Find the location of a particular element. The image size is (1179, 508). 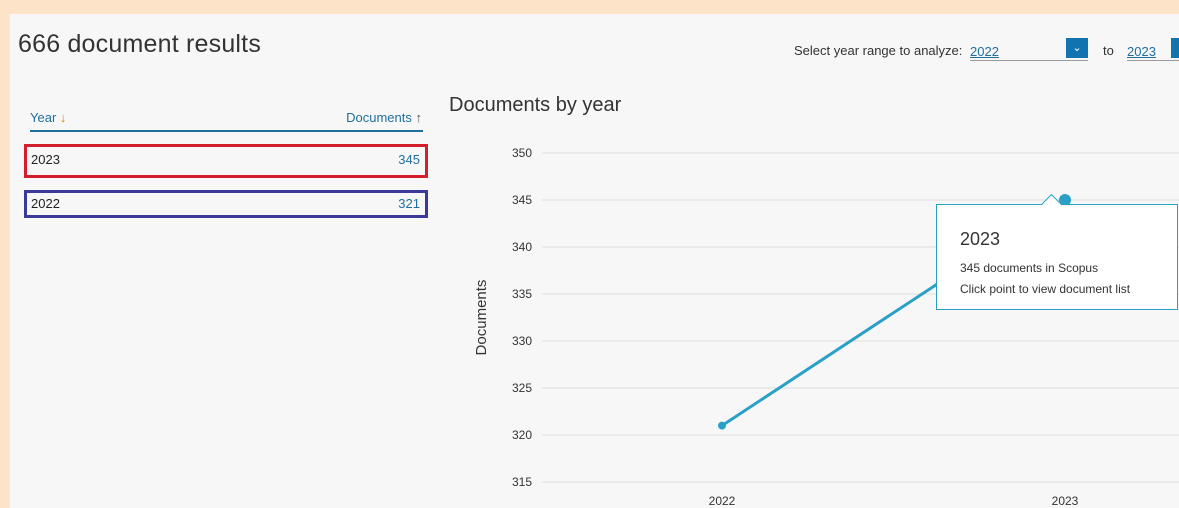

y-tick-label: 320 is located at coordinates (522, 435).